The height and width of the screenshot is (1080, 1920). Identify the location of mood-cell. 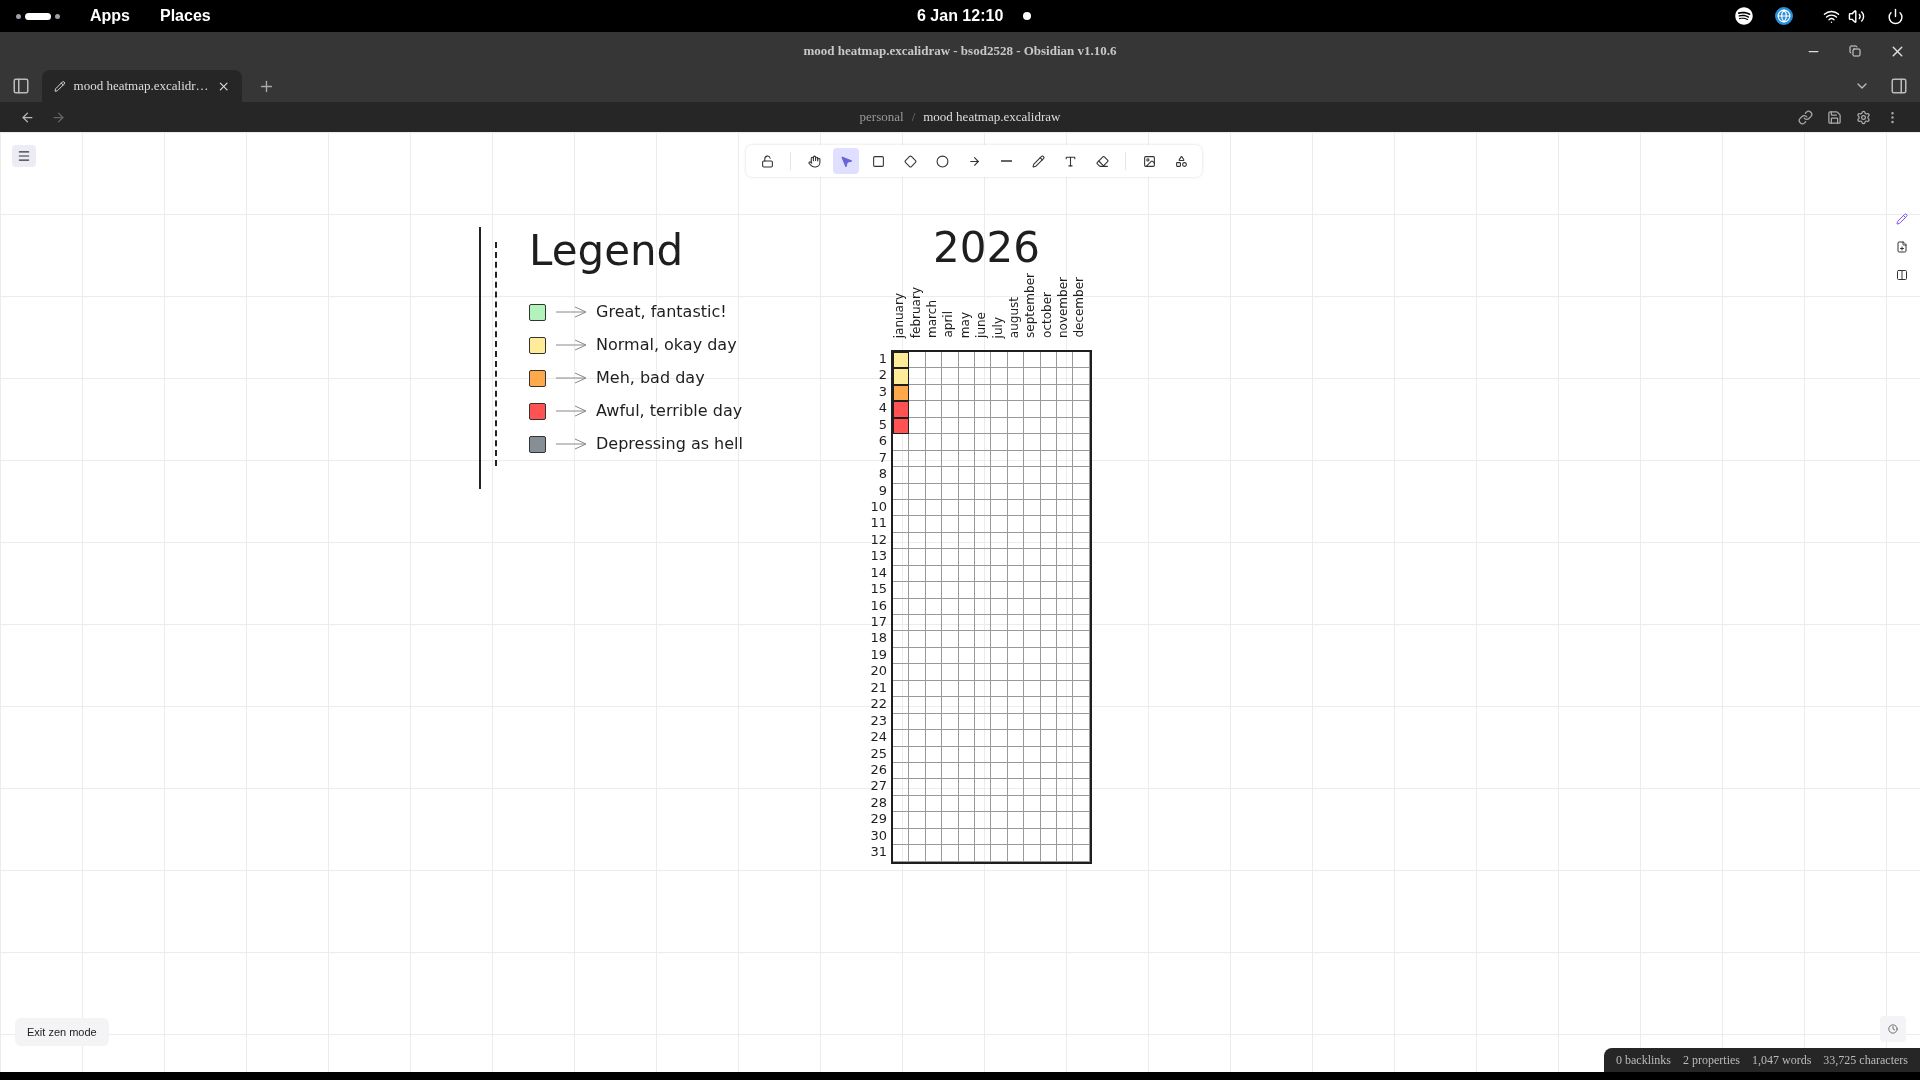
(901, 360).